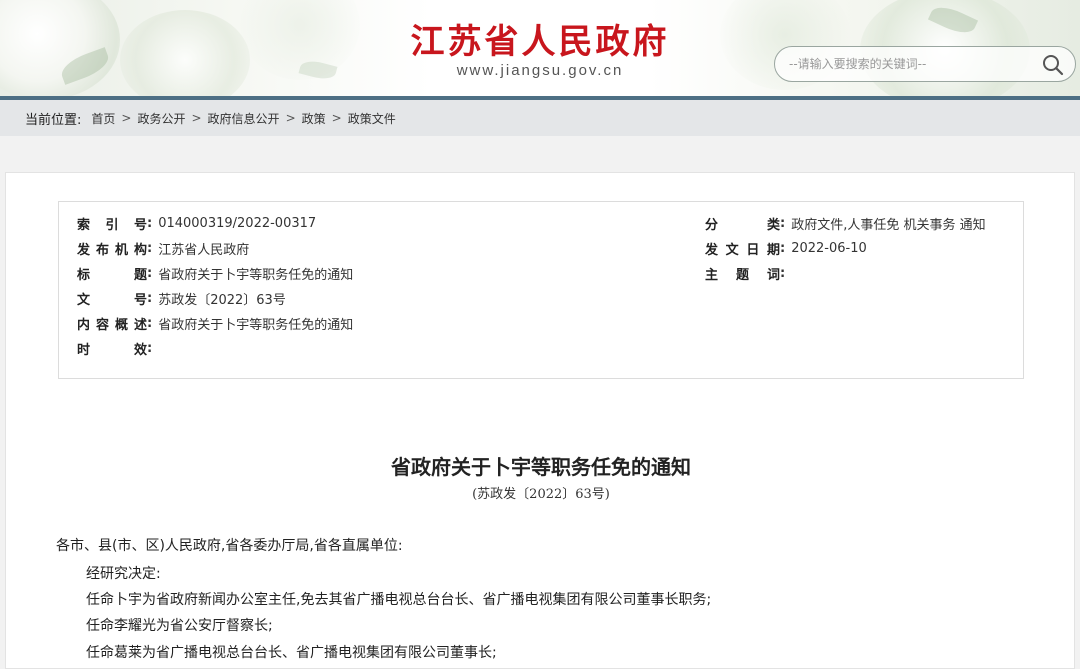 This screenshot has height=669, width=1080. I want to click on meta-validity: 时效:, so click(115, 349).